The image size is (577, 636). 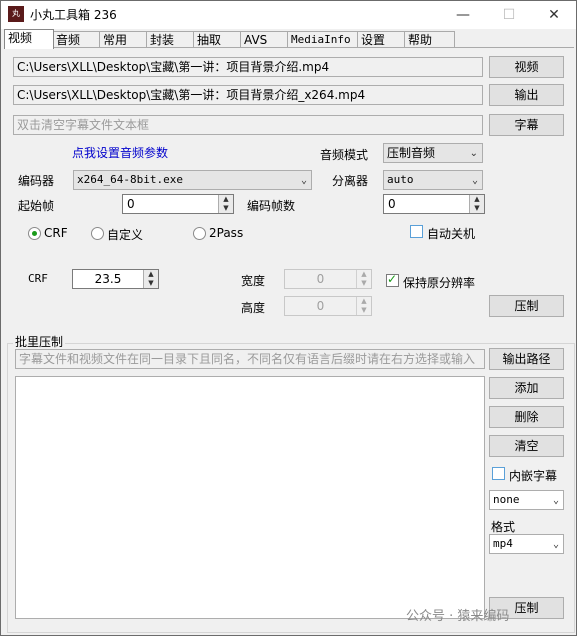 What do you see at coordinates (77, 39) in the screenshot?
I see `tab-audio: 音频` at bounding box center [77, 39].